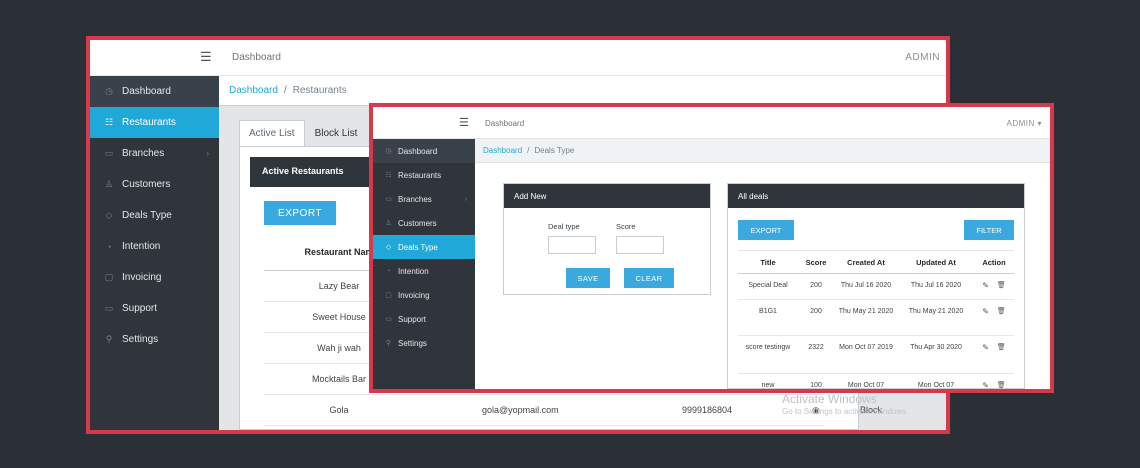 The image size is (1140, 468). What do you see at coordinates (711, 123) in the screenshot?
I see `top-header: ☰ Dashboard ADMIN ▾` at bounding box center [711, 123].